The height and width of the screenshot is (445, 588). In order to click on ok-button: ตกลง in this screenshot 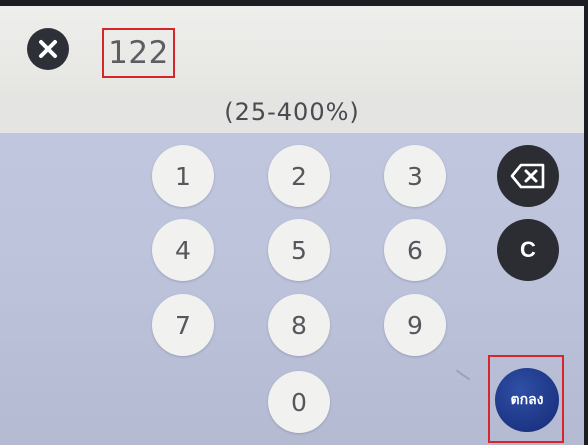, I will do `click(527, 400)`.